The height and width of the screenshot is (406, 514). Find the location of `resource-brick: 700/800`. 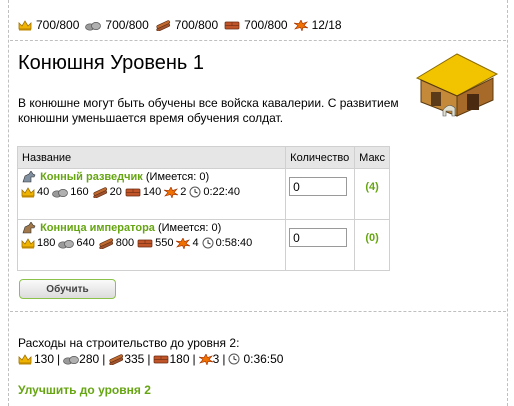

resource-brick: 700/800 is located at coordinates (256, 25).